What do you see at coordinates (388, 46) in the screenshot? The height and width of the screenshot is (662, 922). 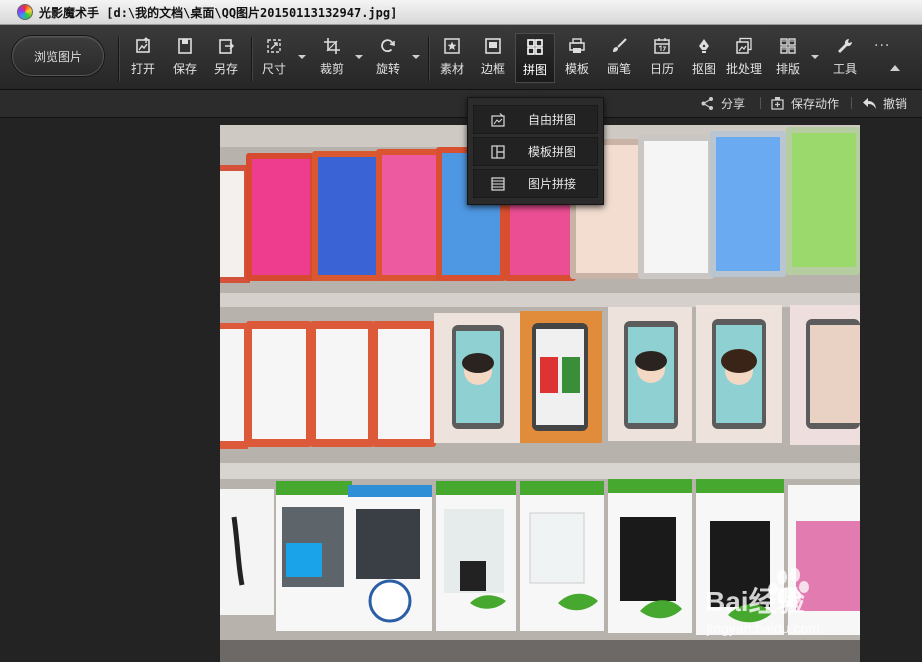 I see `rotate-icon` at bounding box center [388, 46].